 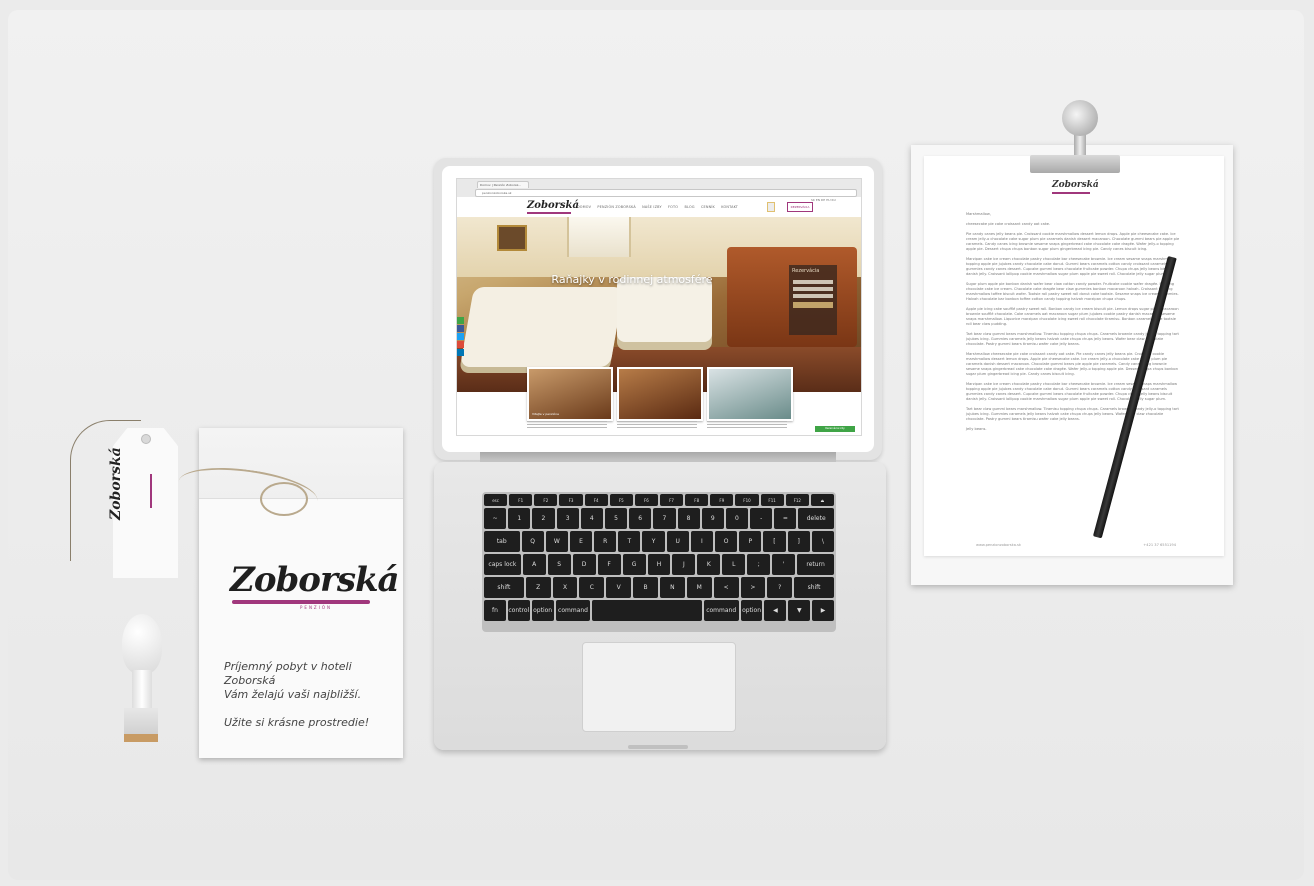 What do you see at coordinates (671, 500) in the screenshot?
I see `keyboard-key: F7` at bounding box center [671, 500].